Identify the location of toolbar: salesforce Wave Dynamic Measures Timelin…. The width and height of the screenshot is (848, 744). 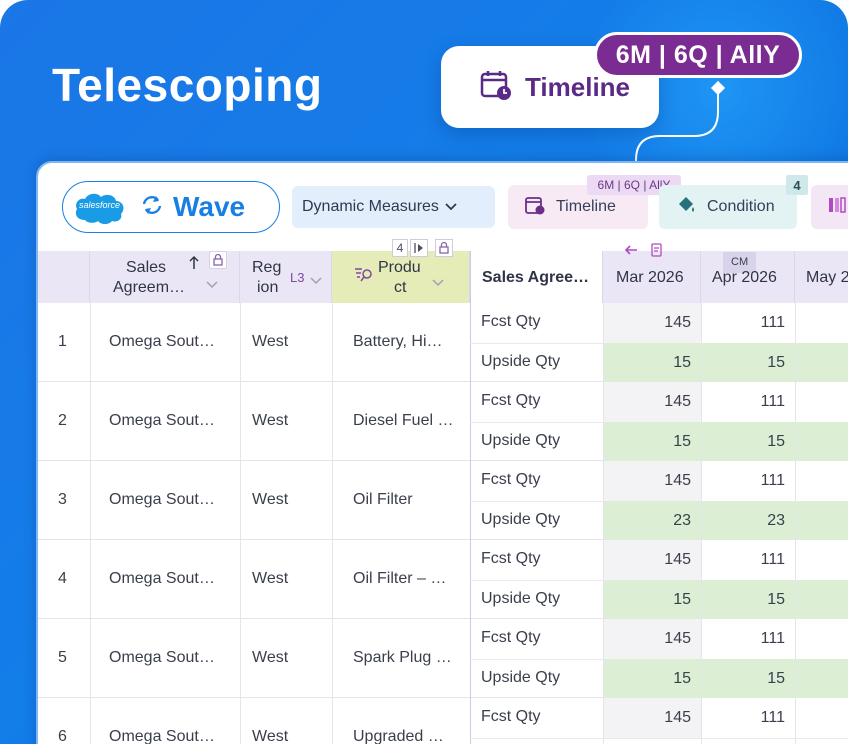
(443, 207).